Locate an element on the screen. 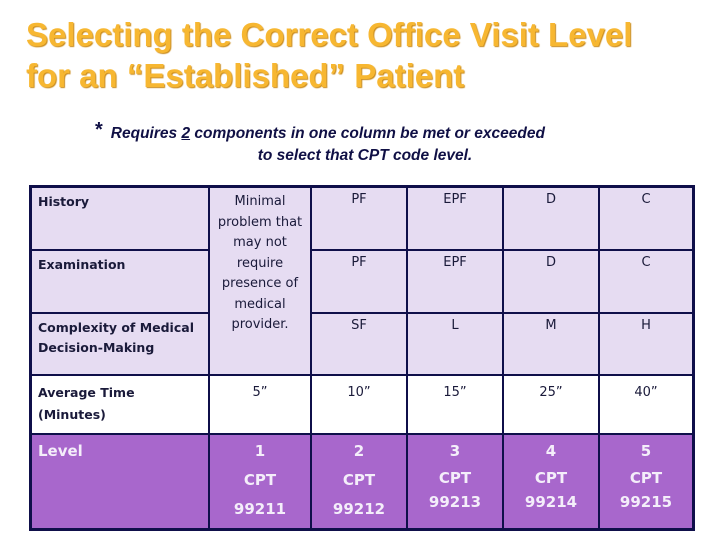 The image size is (720, 540). asterisk: * is located at coordinates (99, 130).